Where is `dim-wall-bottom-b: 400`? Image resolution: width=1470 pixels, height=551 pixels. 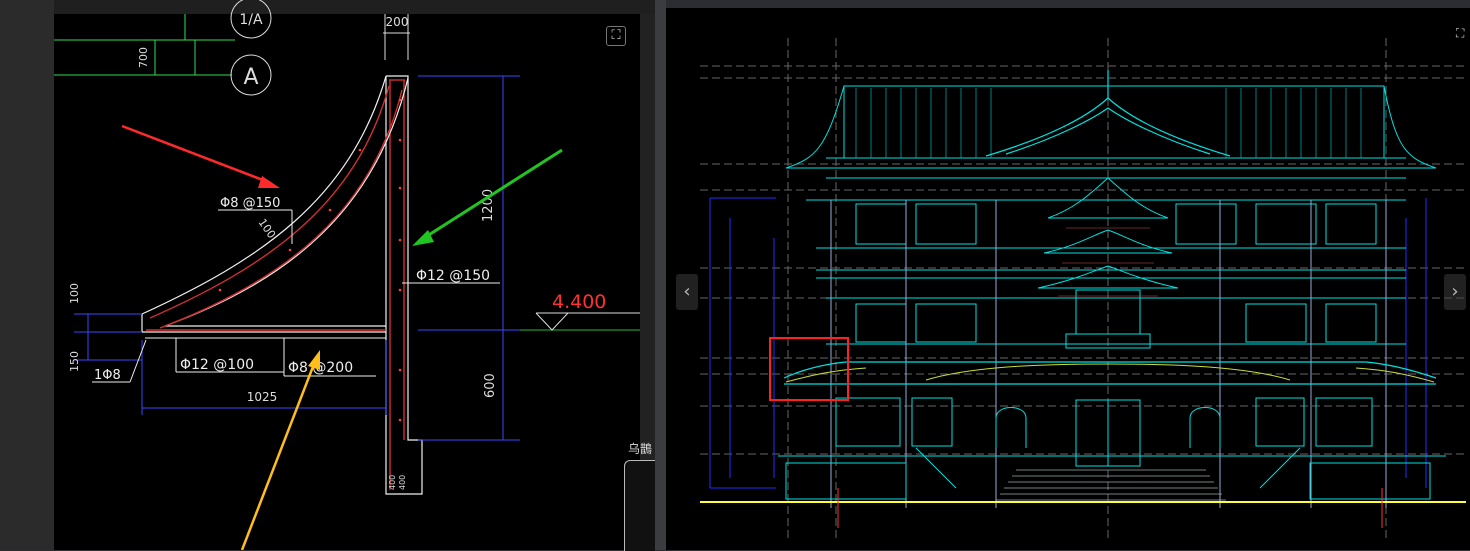
dim-wall-bottom-b: 400 is located at coordinates (402, 482).